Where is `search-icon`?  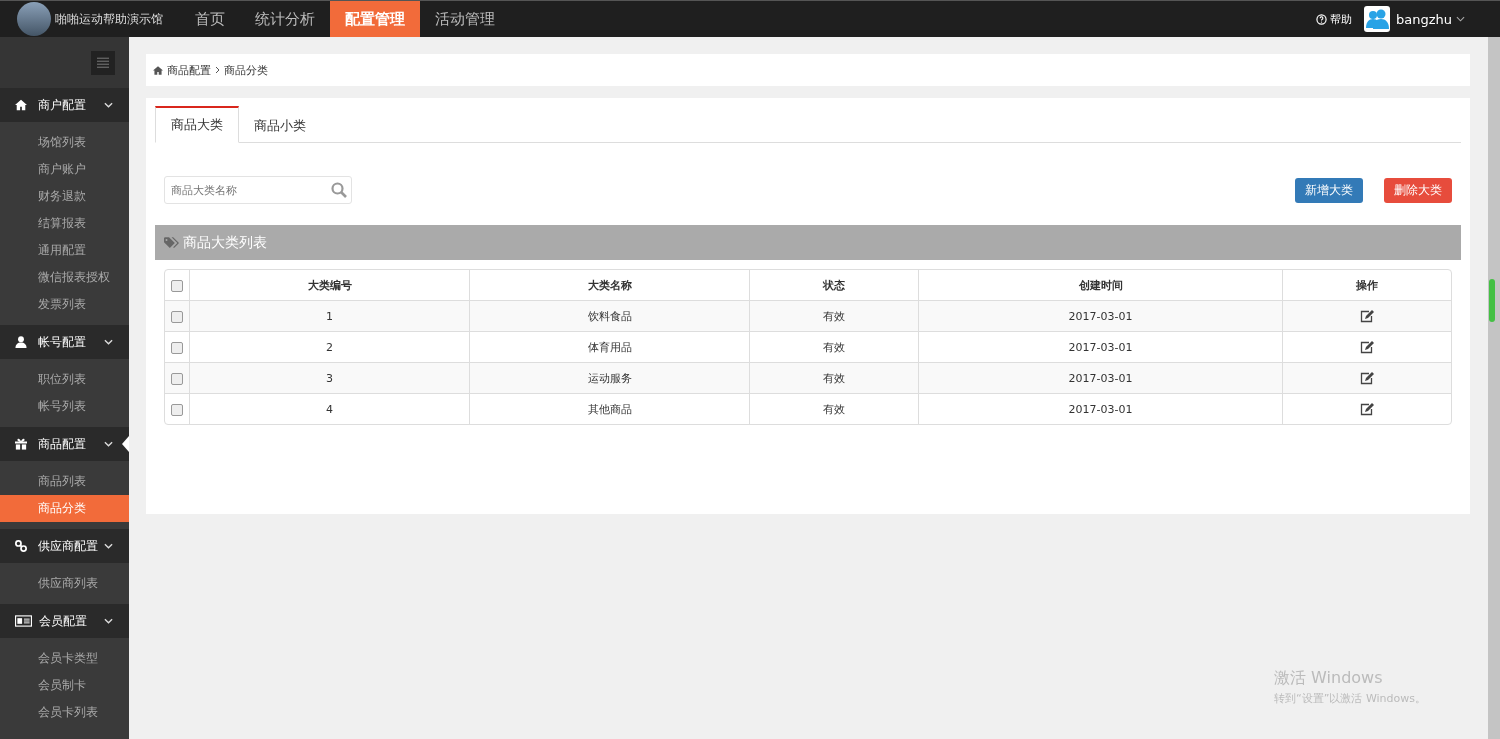 search-icon is located at coordinates (339, 190).